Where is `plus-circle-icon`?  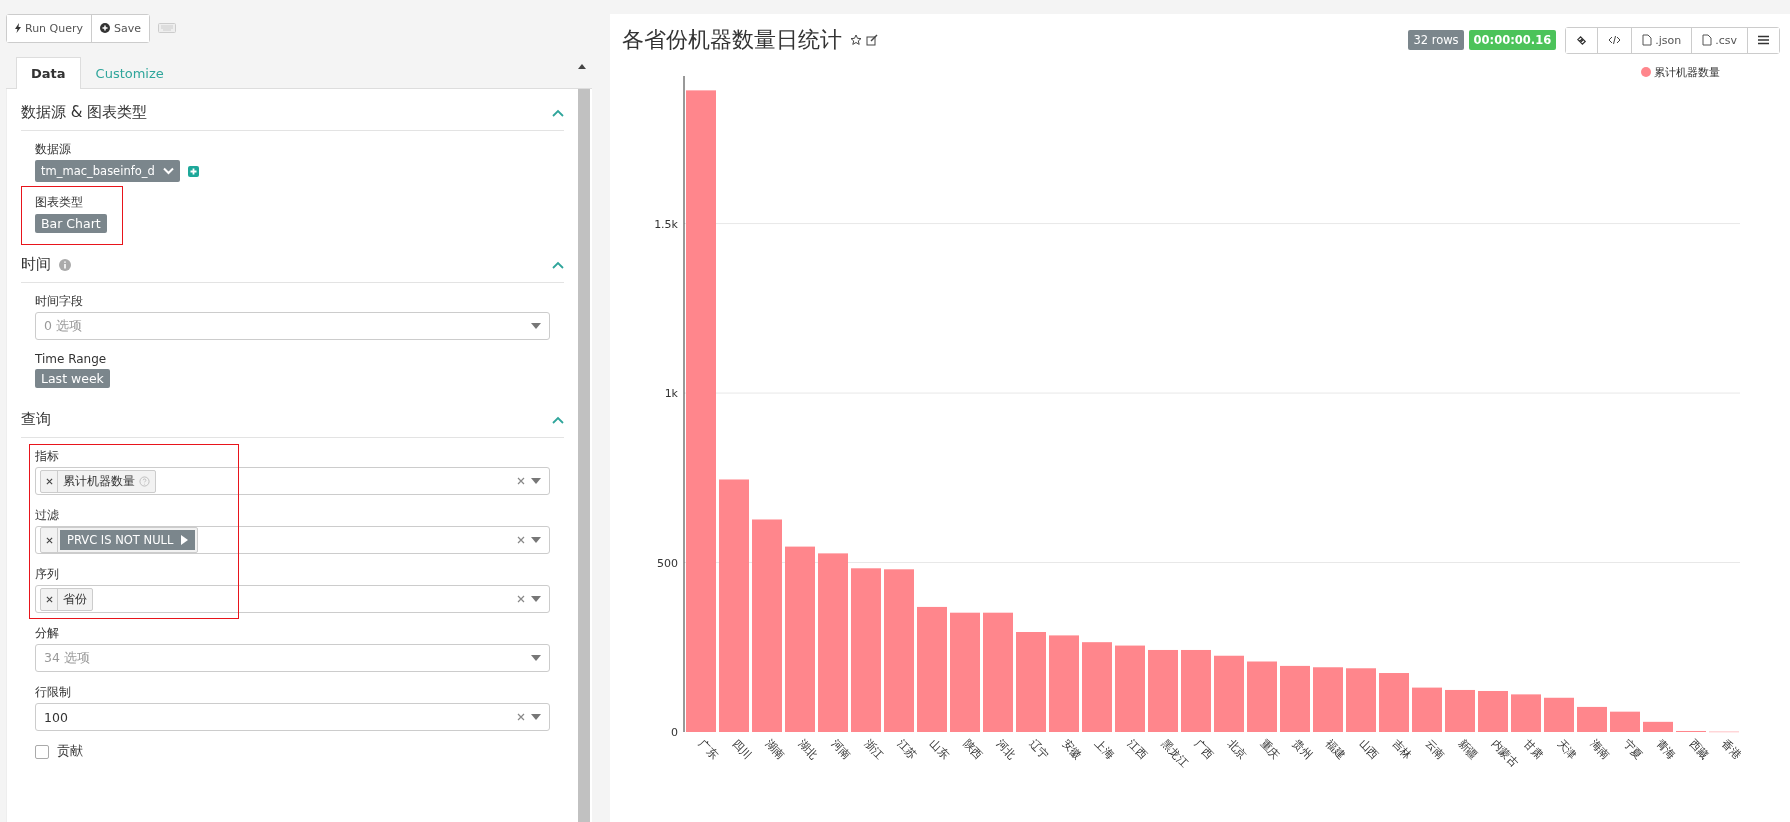 plus-circle-icon is located at coordinates (105, 28).